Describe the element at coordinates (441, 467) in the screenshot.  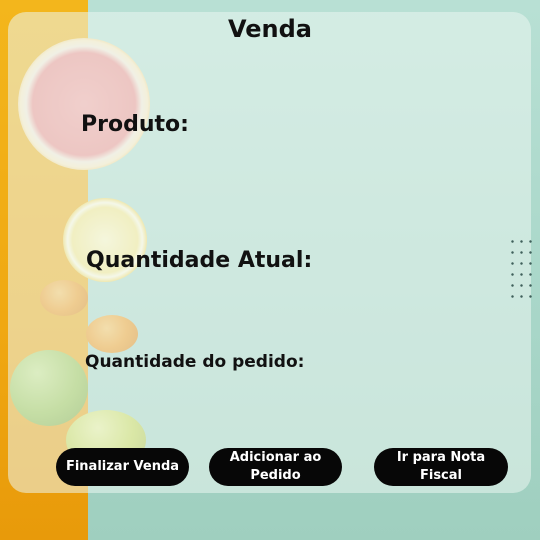
I see `go-to-invoice-button: Ir para Nota Fiscal` at that location.